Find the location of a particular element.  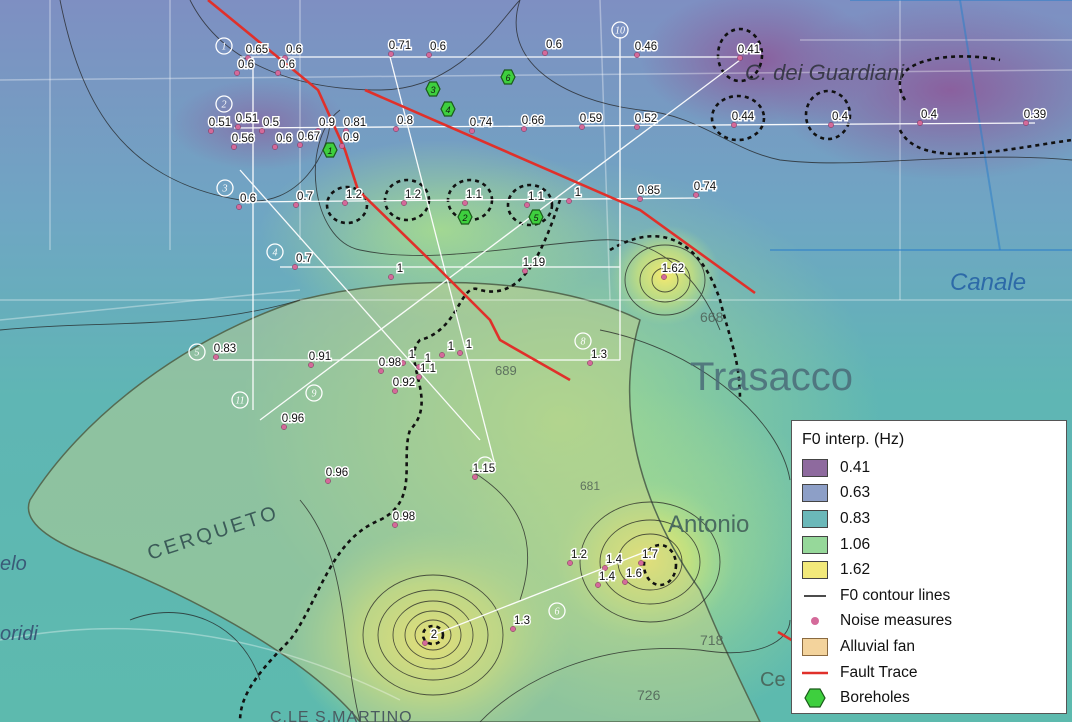

f0-value-label: 0.81 is located at coordinates (355, 123).